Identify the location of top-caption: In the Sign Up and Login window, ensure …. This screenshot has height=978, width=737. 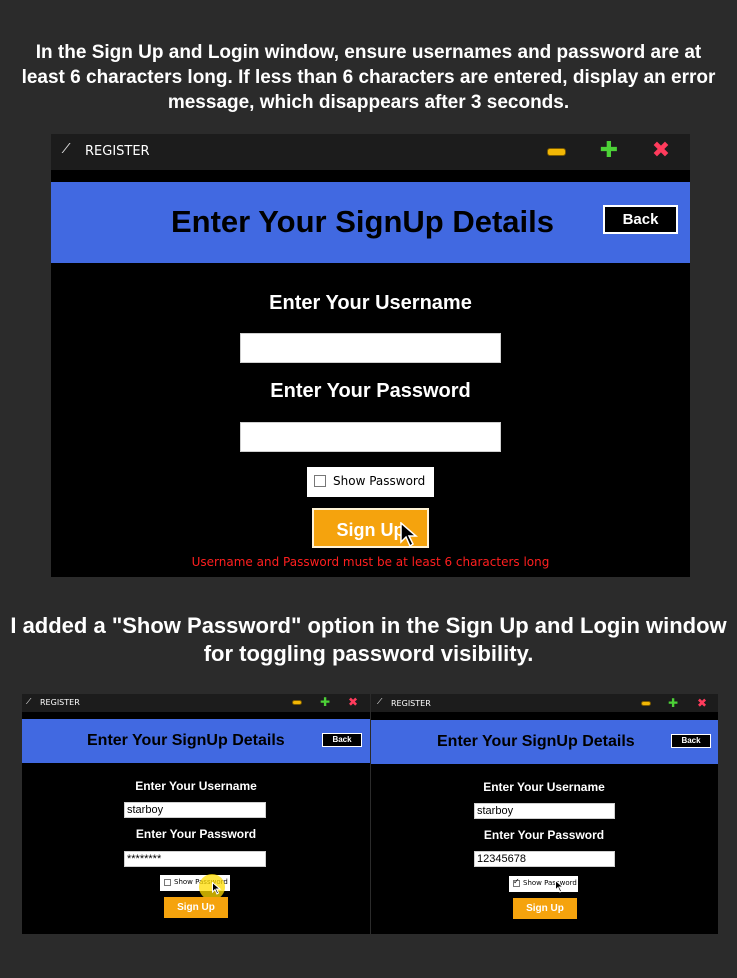
(368, 77).